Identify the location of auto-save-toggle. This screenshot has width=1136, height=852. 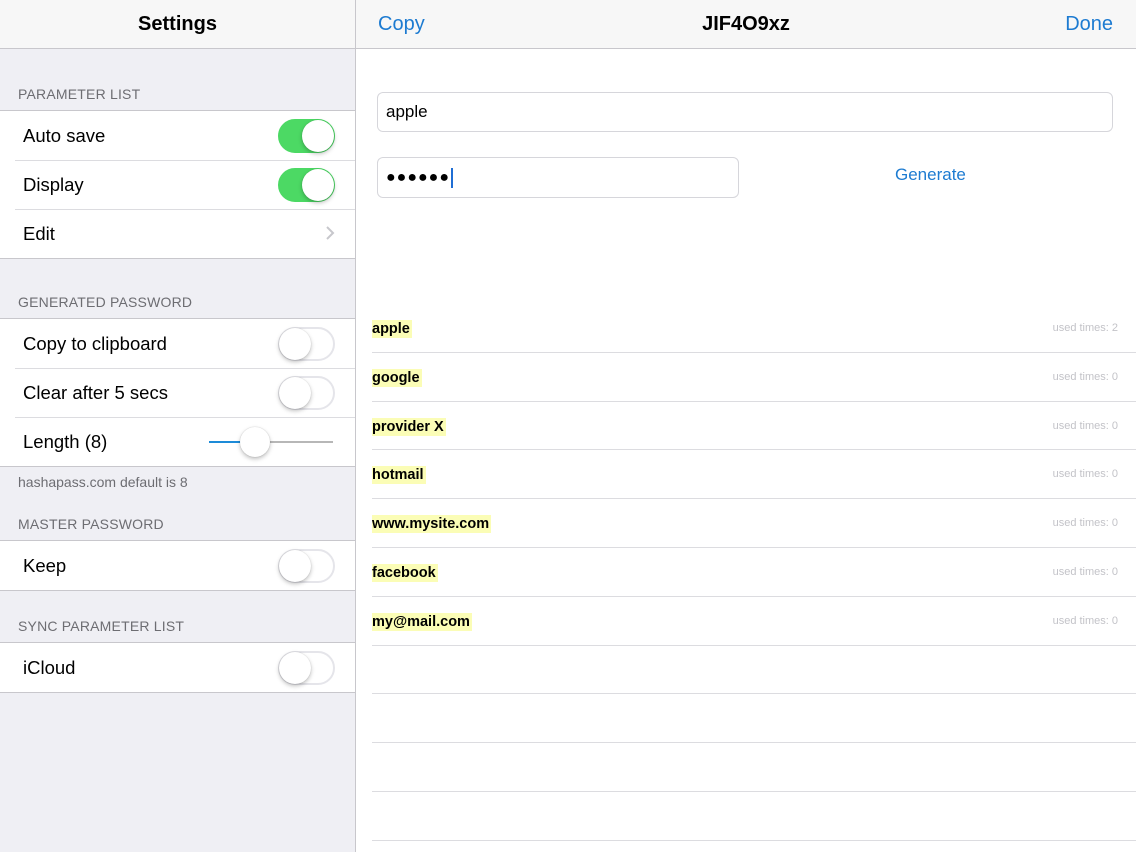
(306, 136).